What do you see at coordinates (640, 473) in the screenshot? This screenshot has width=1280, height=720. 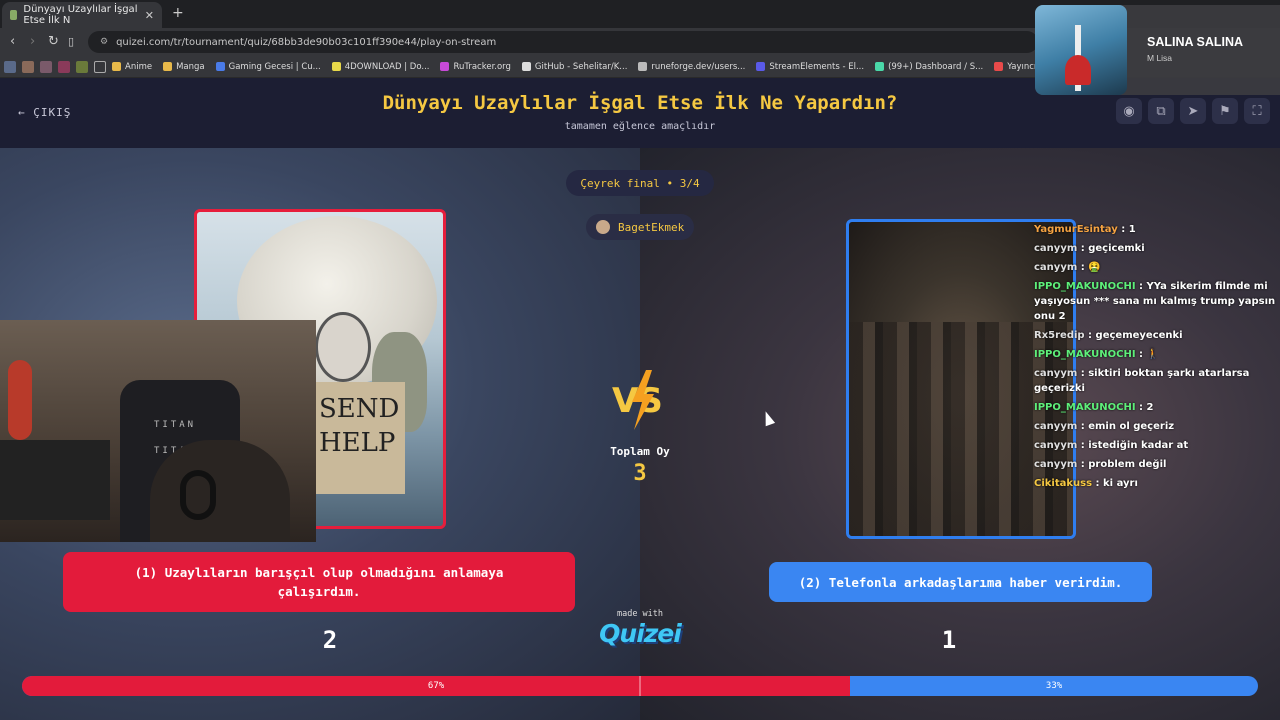 I see `total-votes-value: 3` at bounding box center [640, 473].